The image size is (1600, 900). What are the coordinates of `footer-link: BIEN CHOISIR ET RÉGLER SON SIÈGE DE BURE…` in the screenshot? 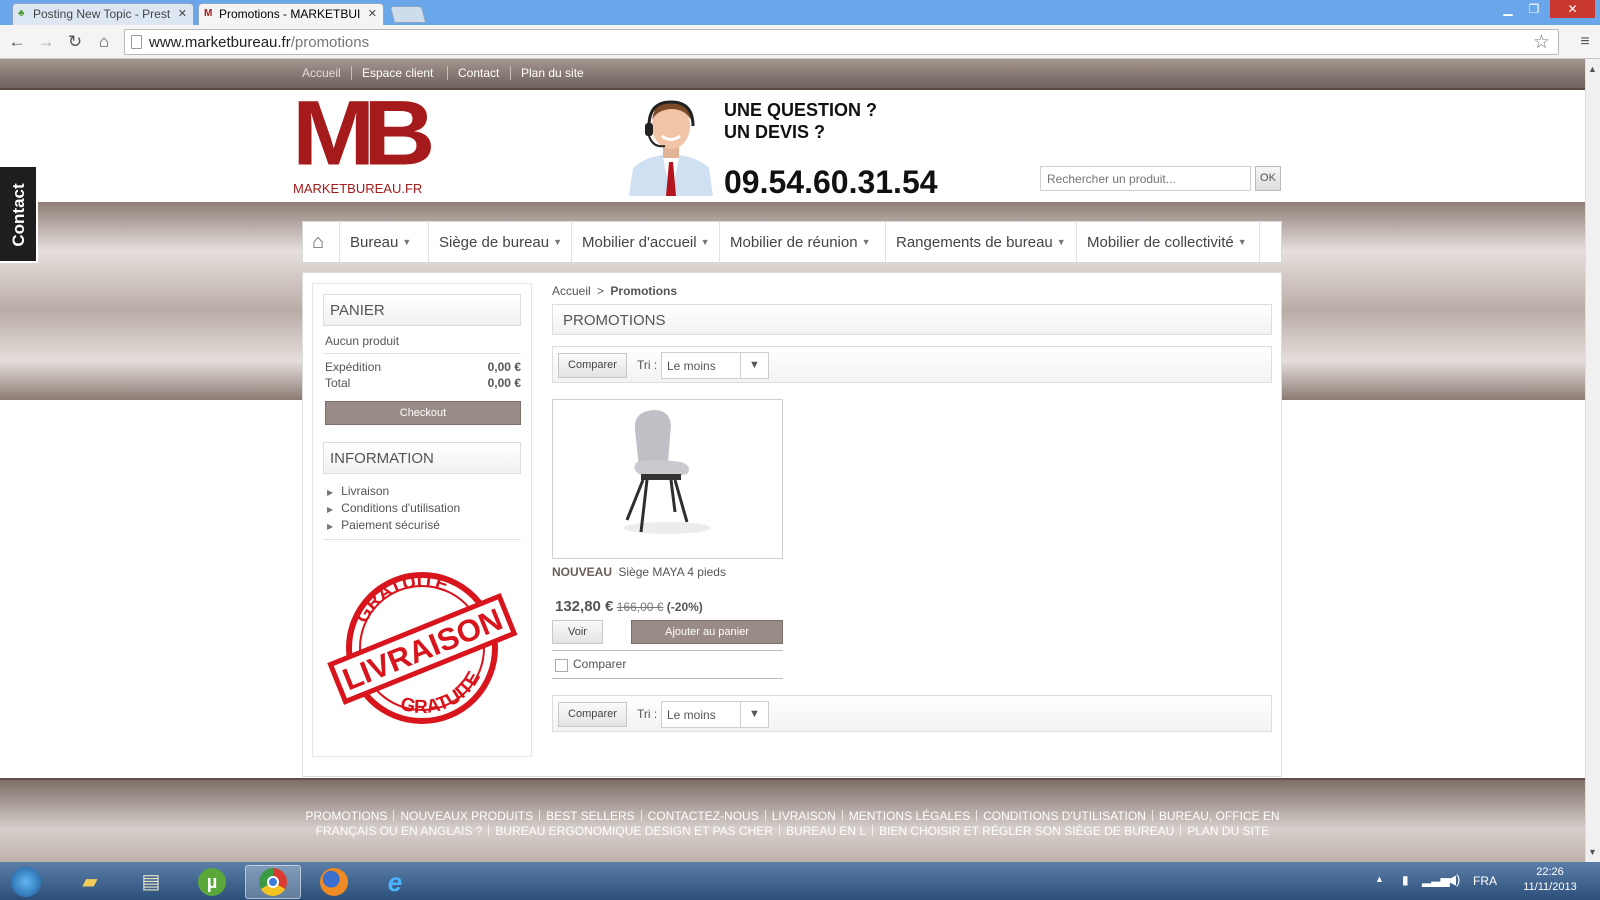 It's located at (1026, 831).